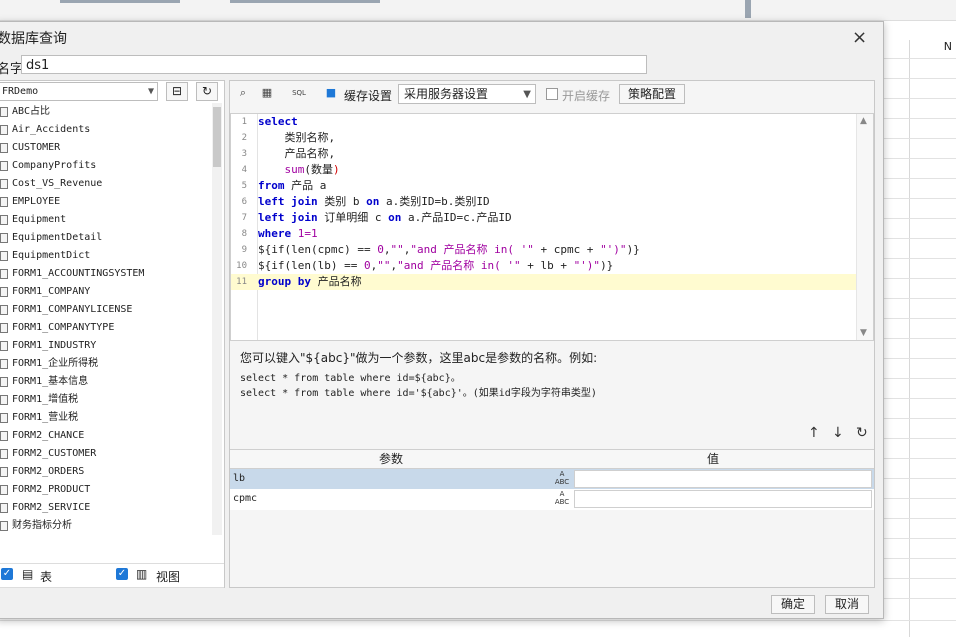 The height and width of the screenshot is (637, 956). I want to click on strategy-config-button: 策略配置, so click(652, 94).